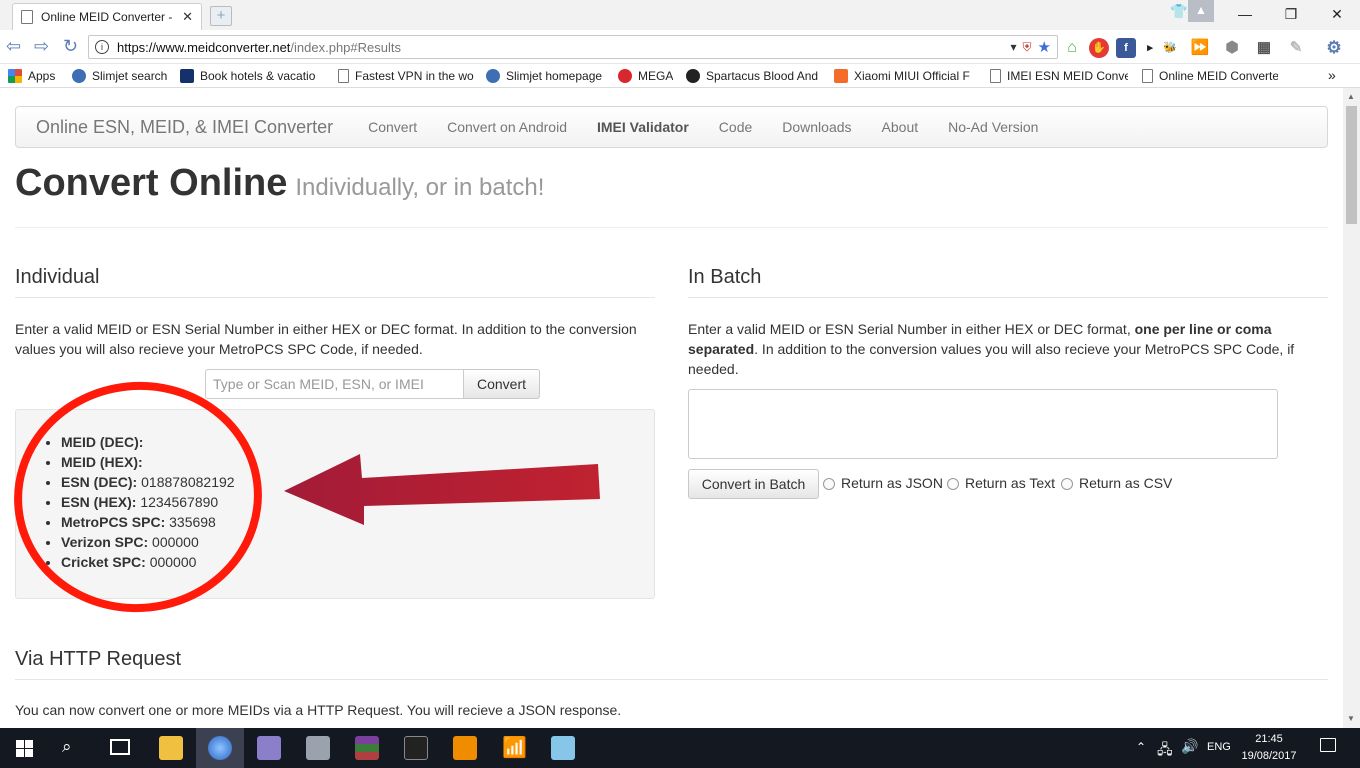 The image size is (1360, 768). Describe the element at coordinates (13, 46) in the screenshot. I see `back-icon: ⇦` at that location.